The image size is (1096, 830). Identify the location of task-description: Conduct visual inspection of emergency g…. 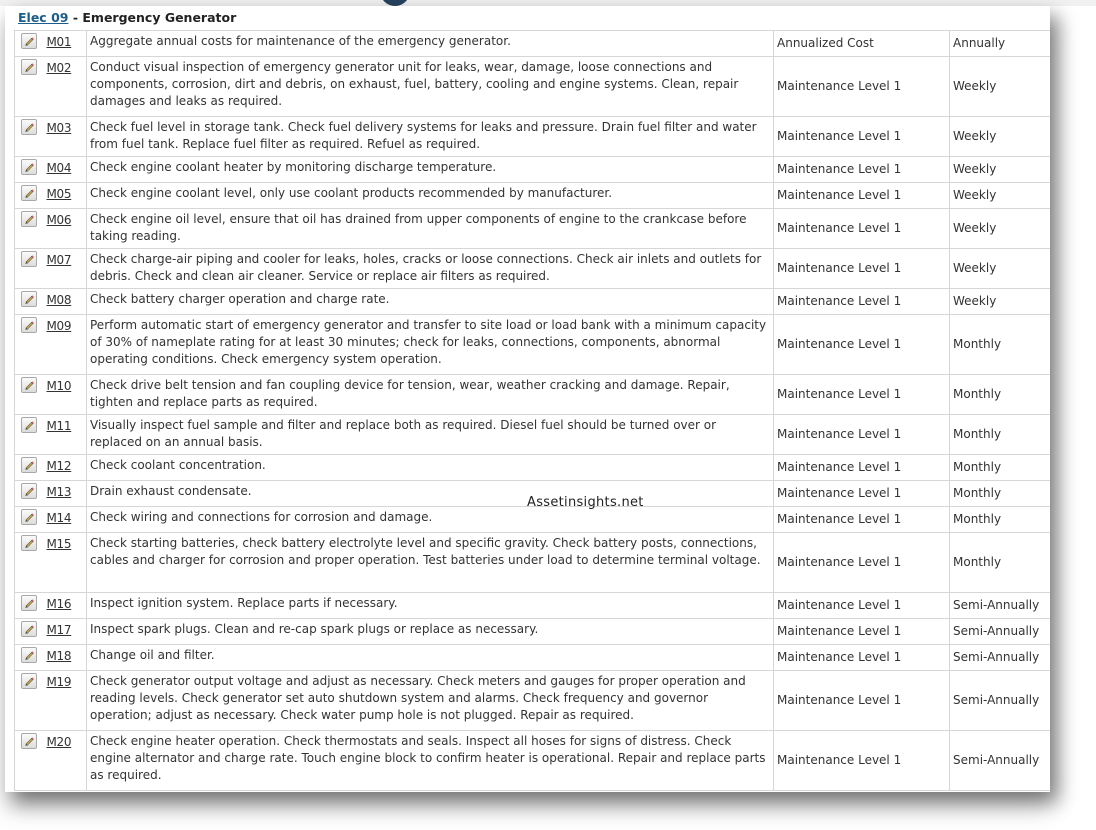
(430, 86).